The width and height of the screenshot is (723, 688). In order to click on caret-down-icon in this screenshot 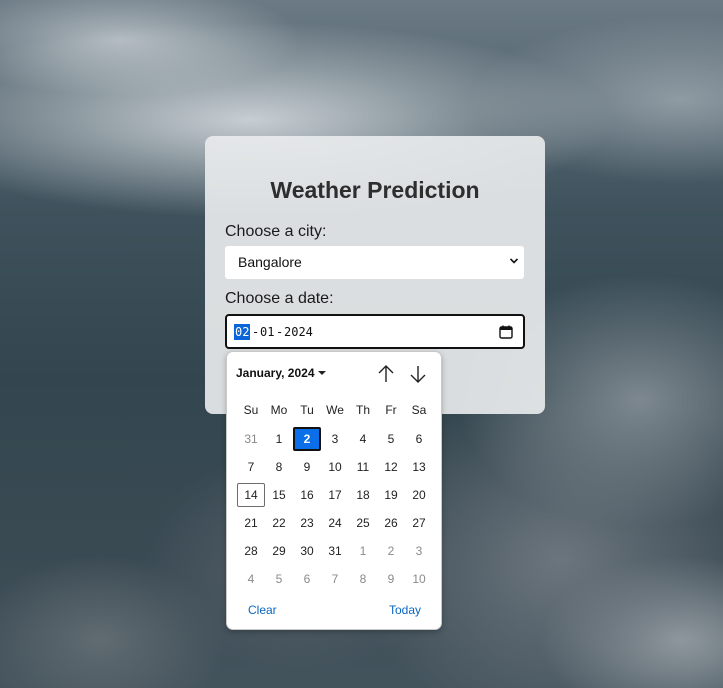, I will do `click(321, 373)`.